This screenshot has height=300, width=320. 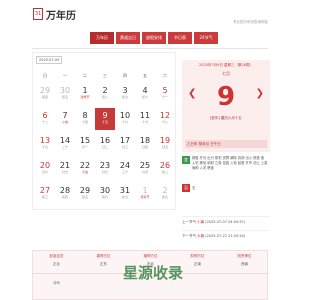 What do you see at coordinates (85, 144) in the screenshot?
I see `day-cell: 15 廿一` at bounding box center [85, 144].